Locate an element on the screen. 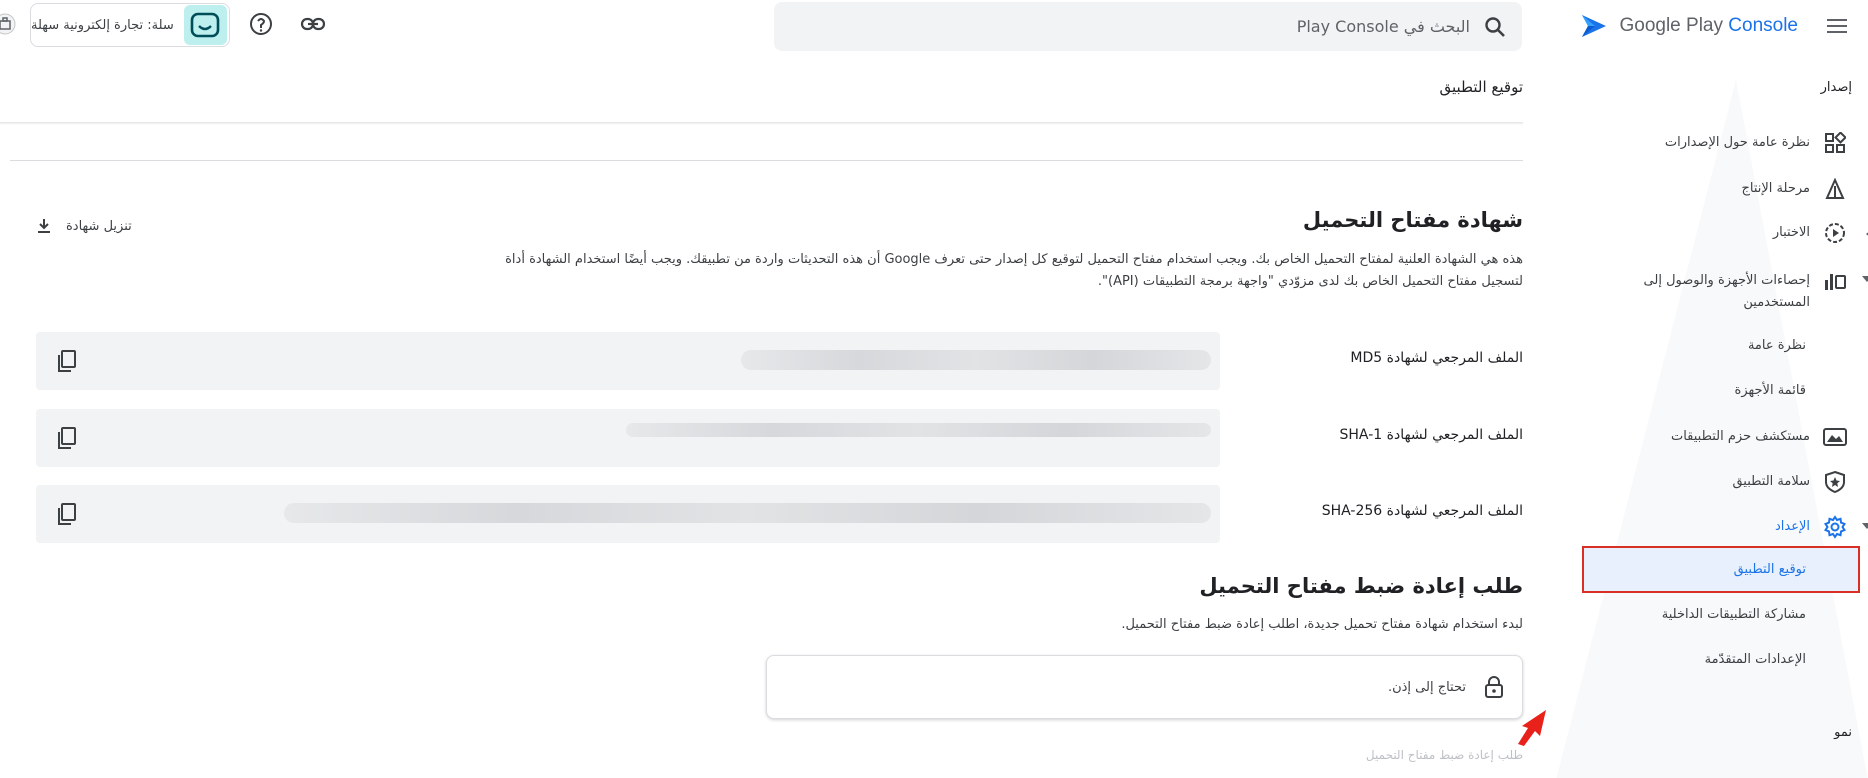 This screenshot has width=1868, height=778. sidebar-item-app-integrity: سلامة التطبيق is located at coordinates (1710, 482).